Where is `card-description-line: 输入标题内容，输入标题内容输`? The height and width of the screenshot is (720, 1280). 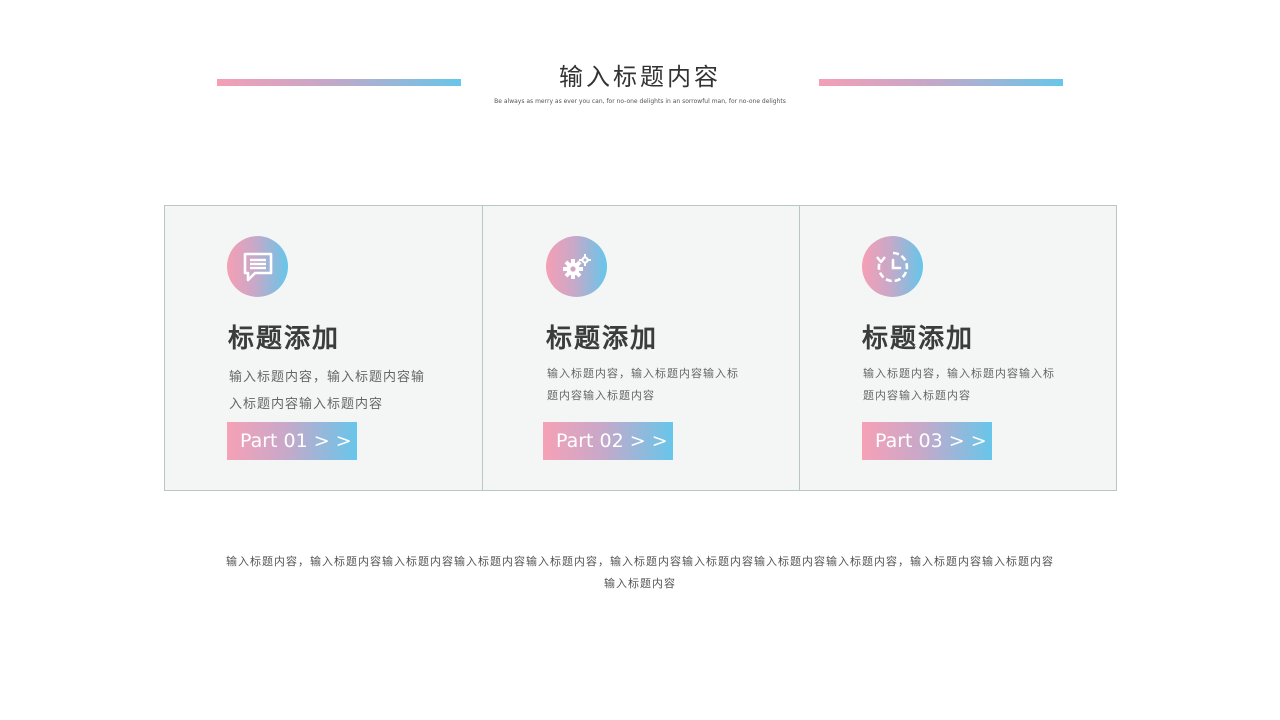
card-description-line: 输入标题内容，输入标题内容输 is located at coordinates (327, 377).